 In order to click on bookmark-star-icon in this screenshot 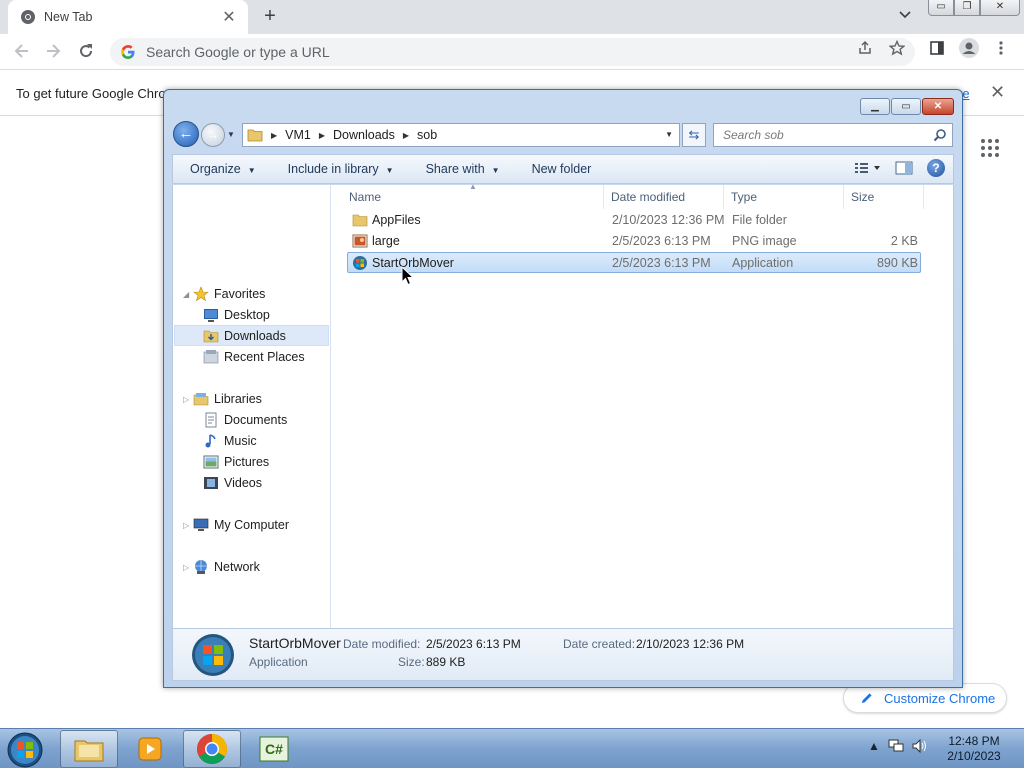, I will do `click(897, 49)`.